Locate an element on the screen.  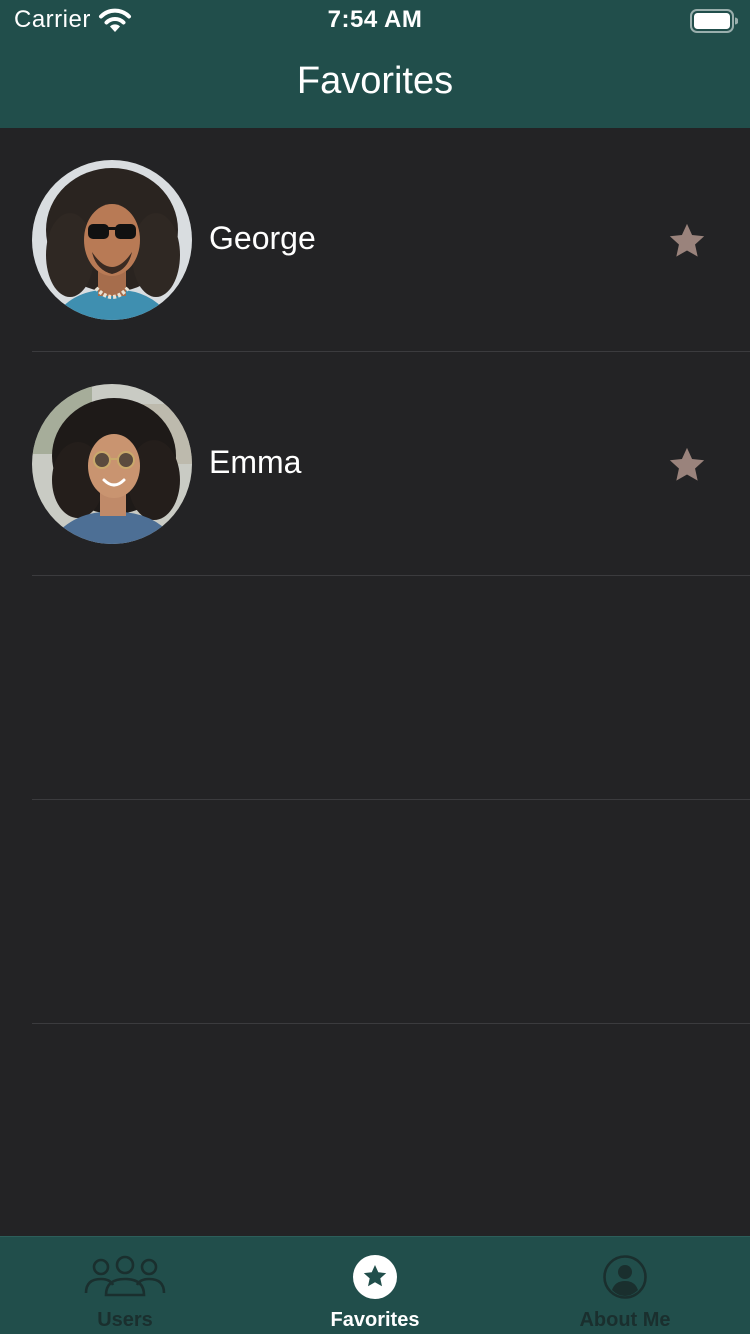
users-icon is located at coordinates (125, 1279).